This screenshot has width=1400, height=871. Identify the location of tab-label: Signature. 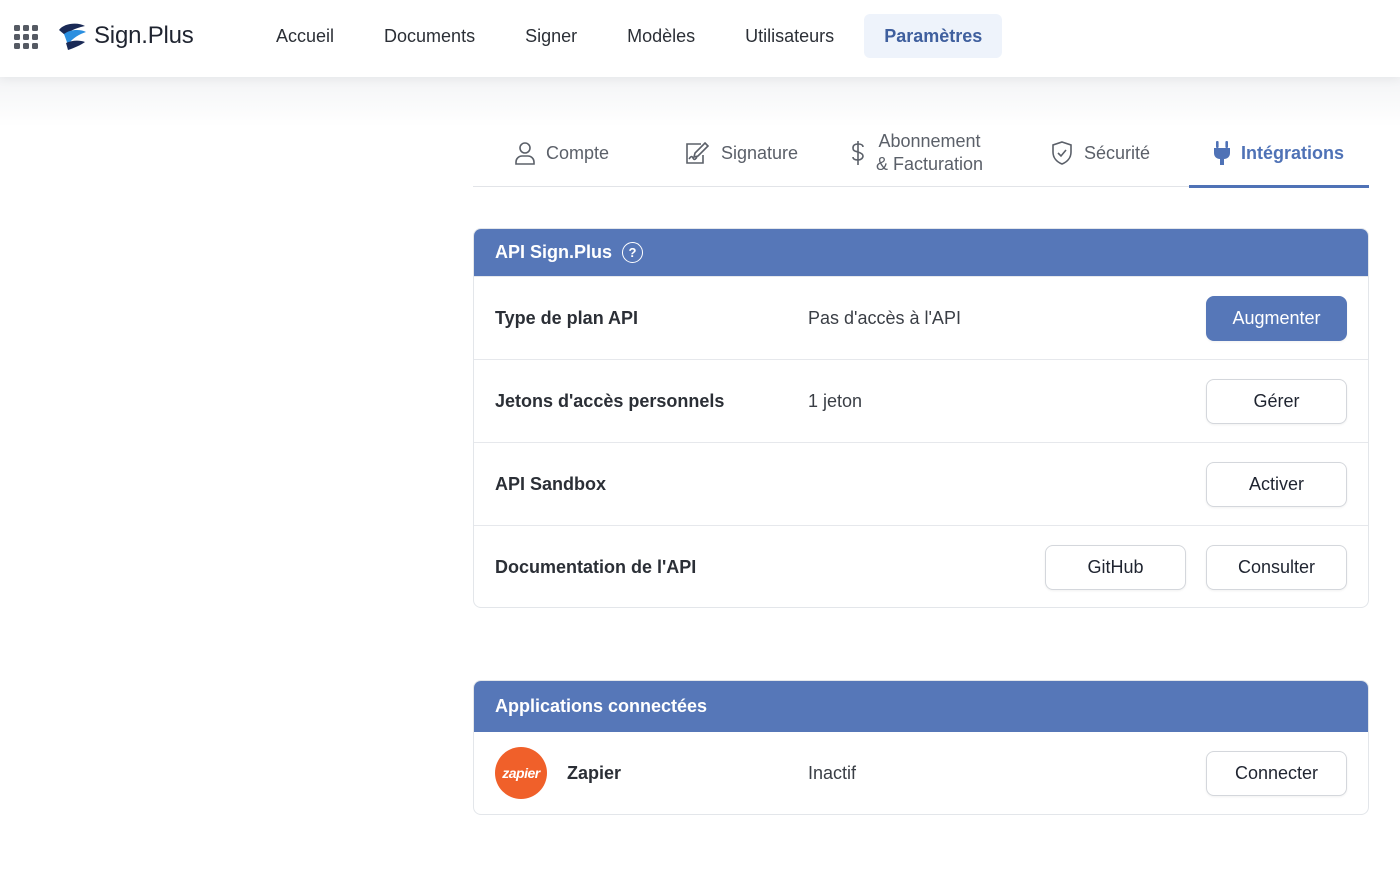
(760, 152).